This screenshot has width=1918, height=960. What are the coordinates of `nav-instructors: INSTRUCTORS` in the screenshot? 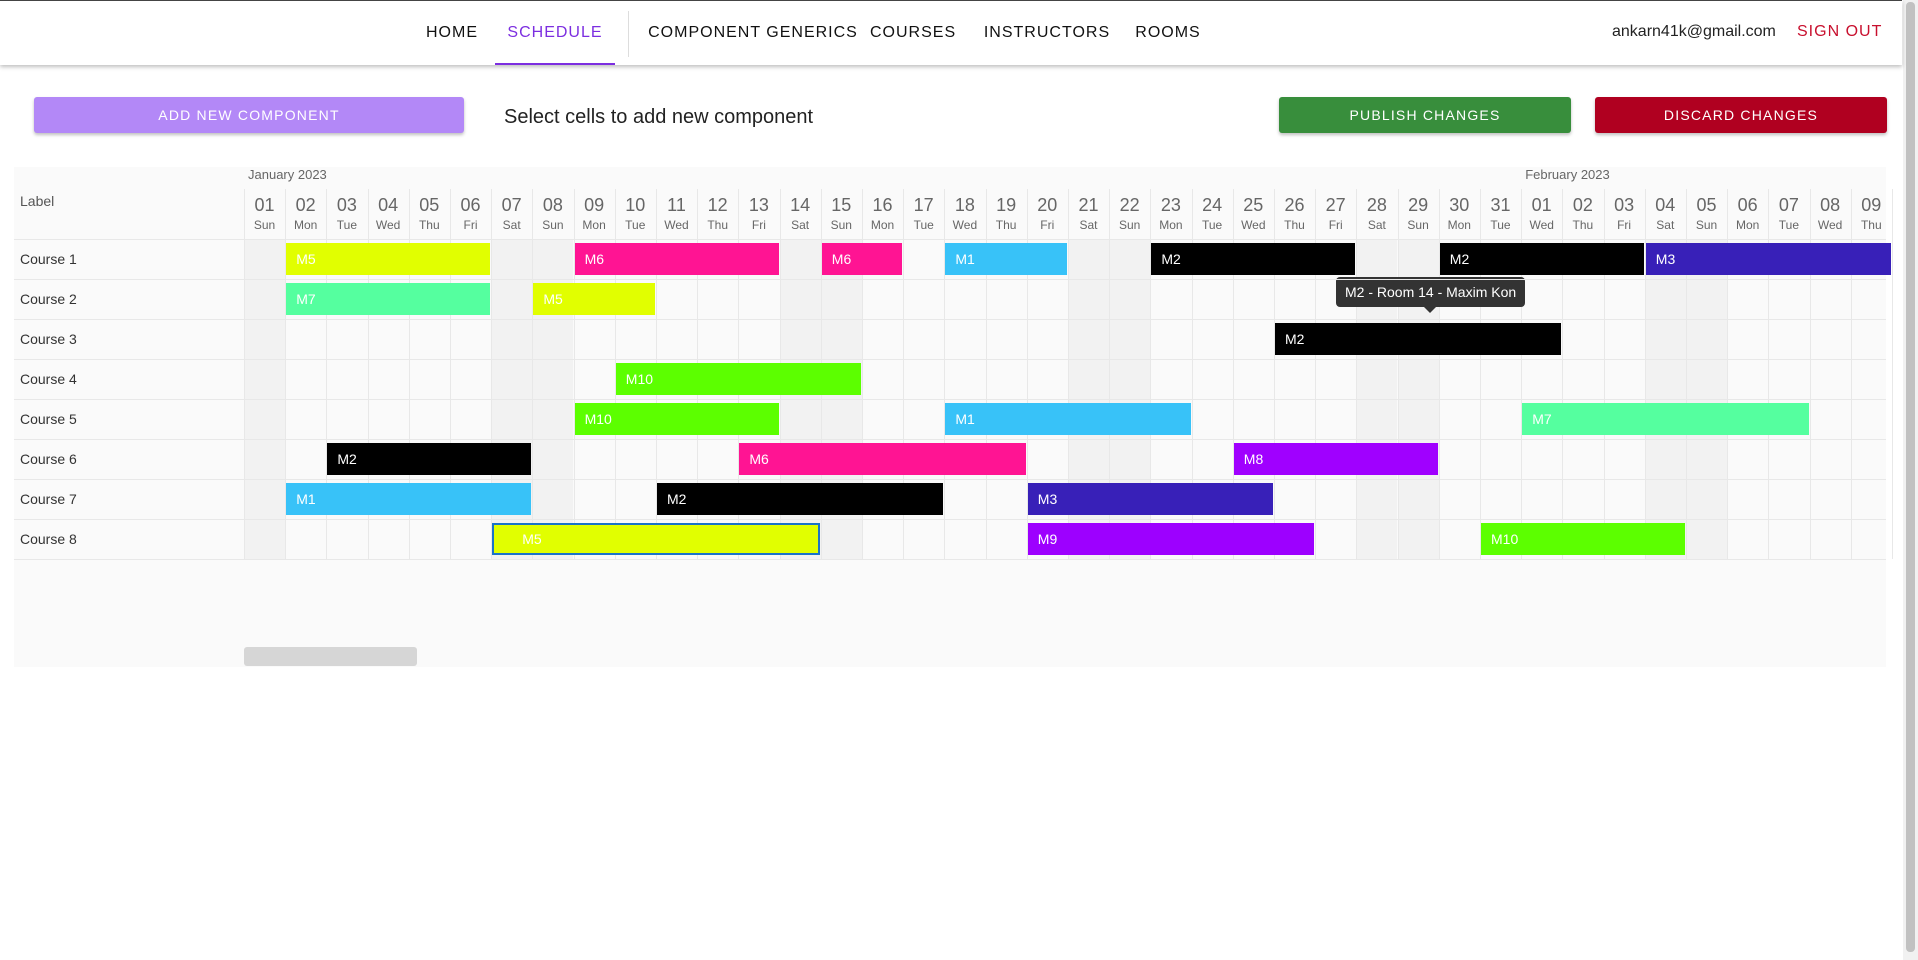 It's located at (1047, 33).